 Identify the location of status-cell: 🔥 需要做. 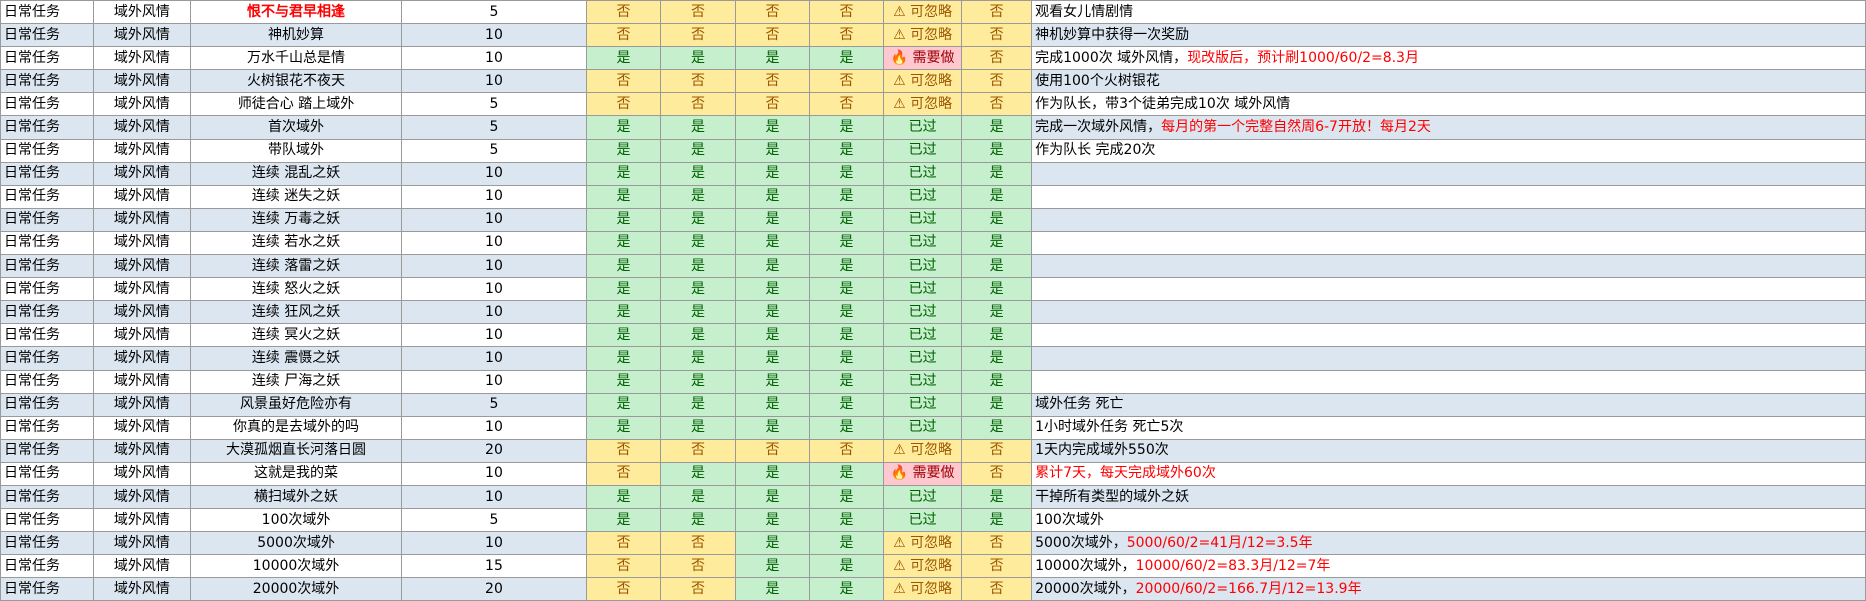
(923, 473).